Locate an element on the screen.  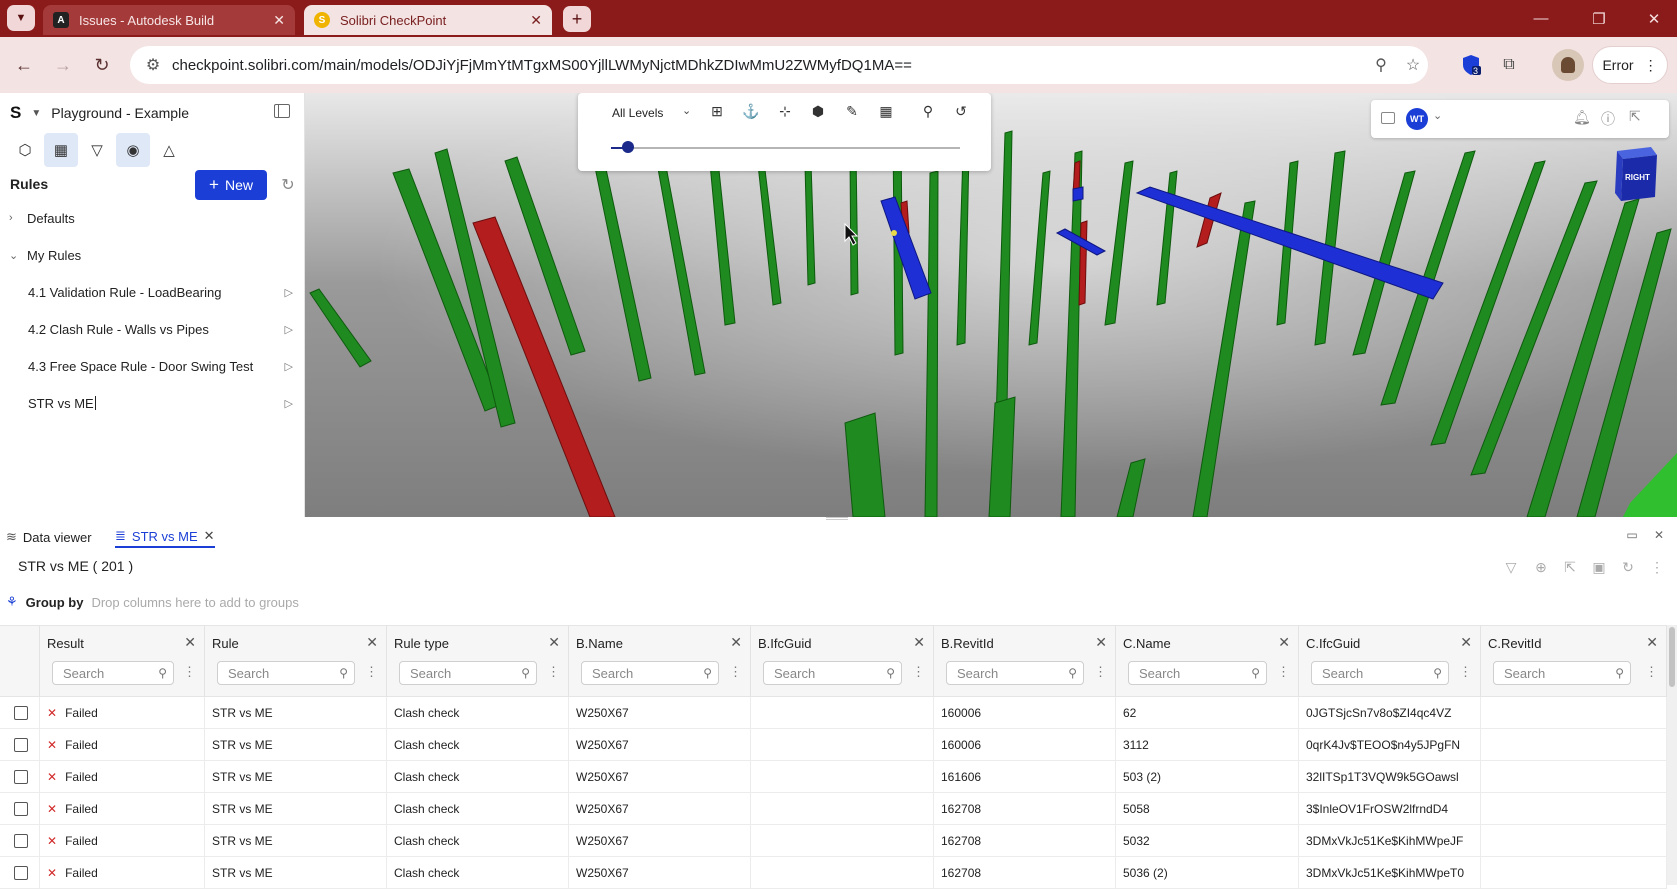
column-header-b-revitid: B.RevitId ✕ Search ⚲ ⋮ is located at coordinates (1025, 662).